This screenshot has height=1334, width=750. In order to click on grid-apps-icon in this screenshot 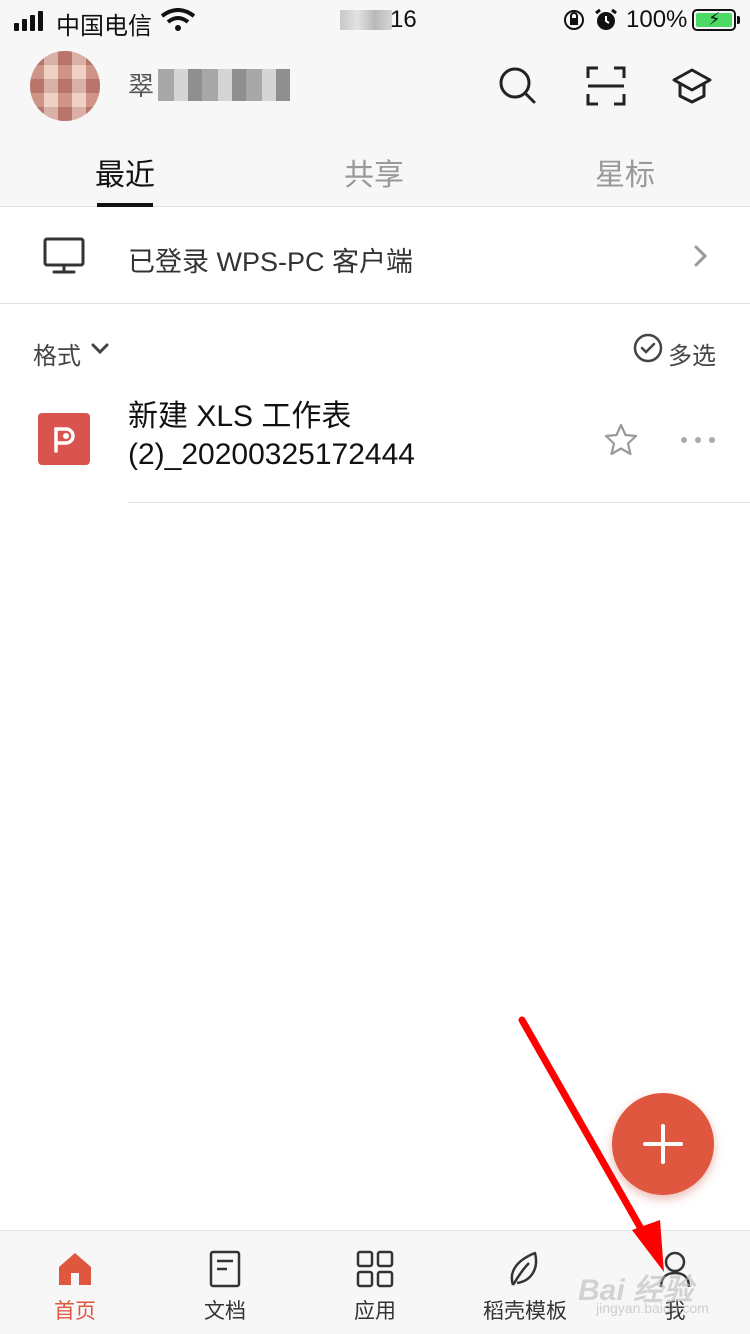, I will do `click(375, 1269)`.